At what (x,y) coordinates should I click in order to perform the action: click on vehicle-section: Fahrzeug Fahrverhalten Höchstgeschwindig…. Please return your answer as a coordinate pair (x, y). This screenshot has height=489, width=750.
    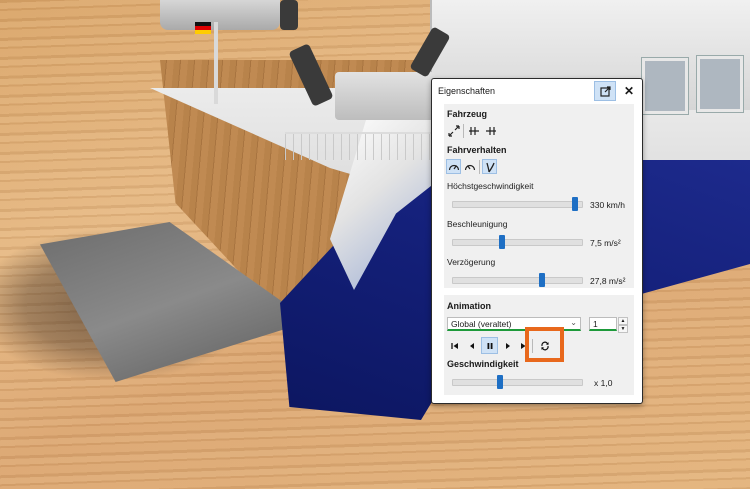
    Looking at the image, I should click on (539, 196).